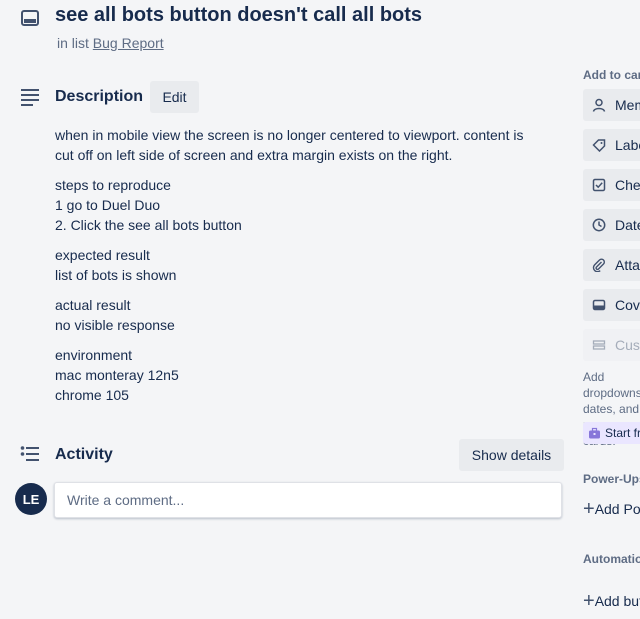 This screenshot has height=619, width=640. What do you see at coordinates (611, 185) in the screenshot?
I see `checklist-button: Checklist` at bounding box center [611, 185].